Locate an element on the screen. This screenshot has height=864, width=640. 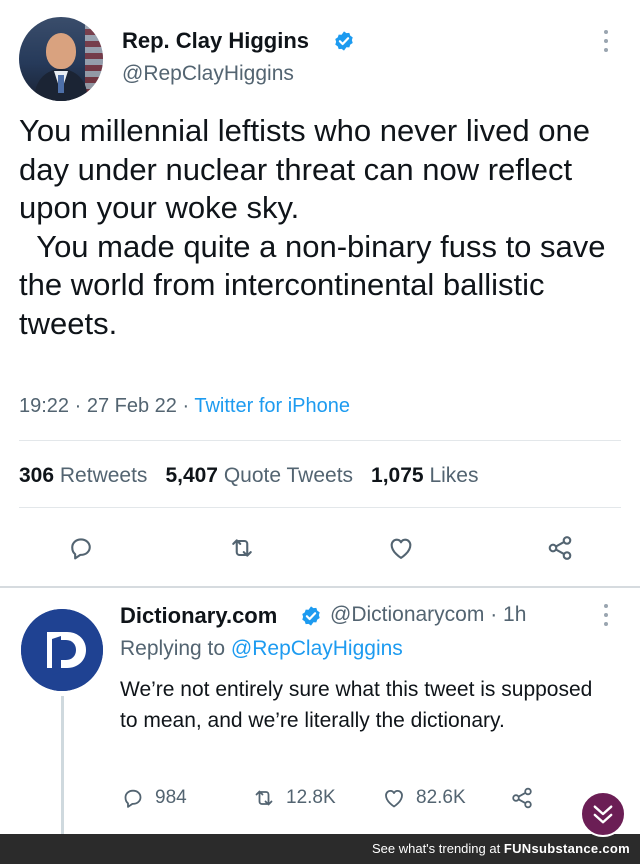
likes-stat: 1,075 Likes is located at coordinates (424, 475).